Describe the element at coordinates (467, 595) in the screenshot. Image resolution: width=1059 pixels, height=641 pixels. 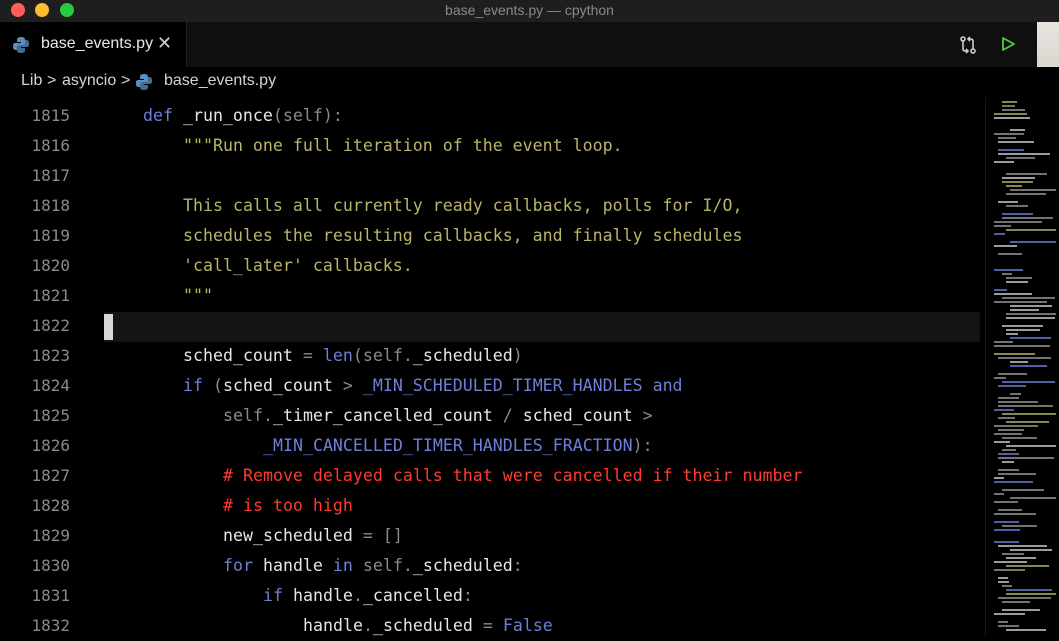
I see `code-token: :` at that location.